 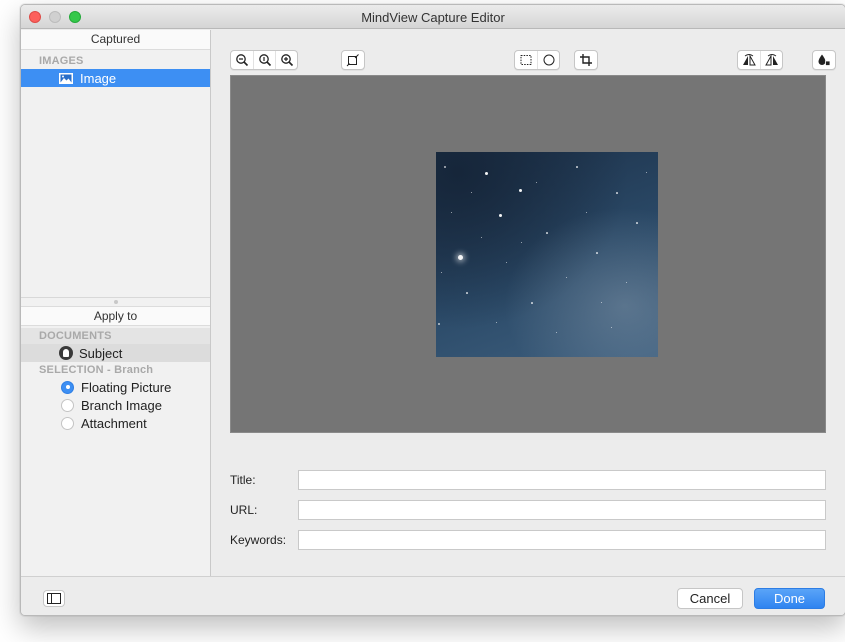 I want to click on apply-to-header: Apply to, so click(x=115, y=316).